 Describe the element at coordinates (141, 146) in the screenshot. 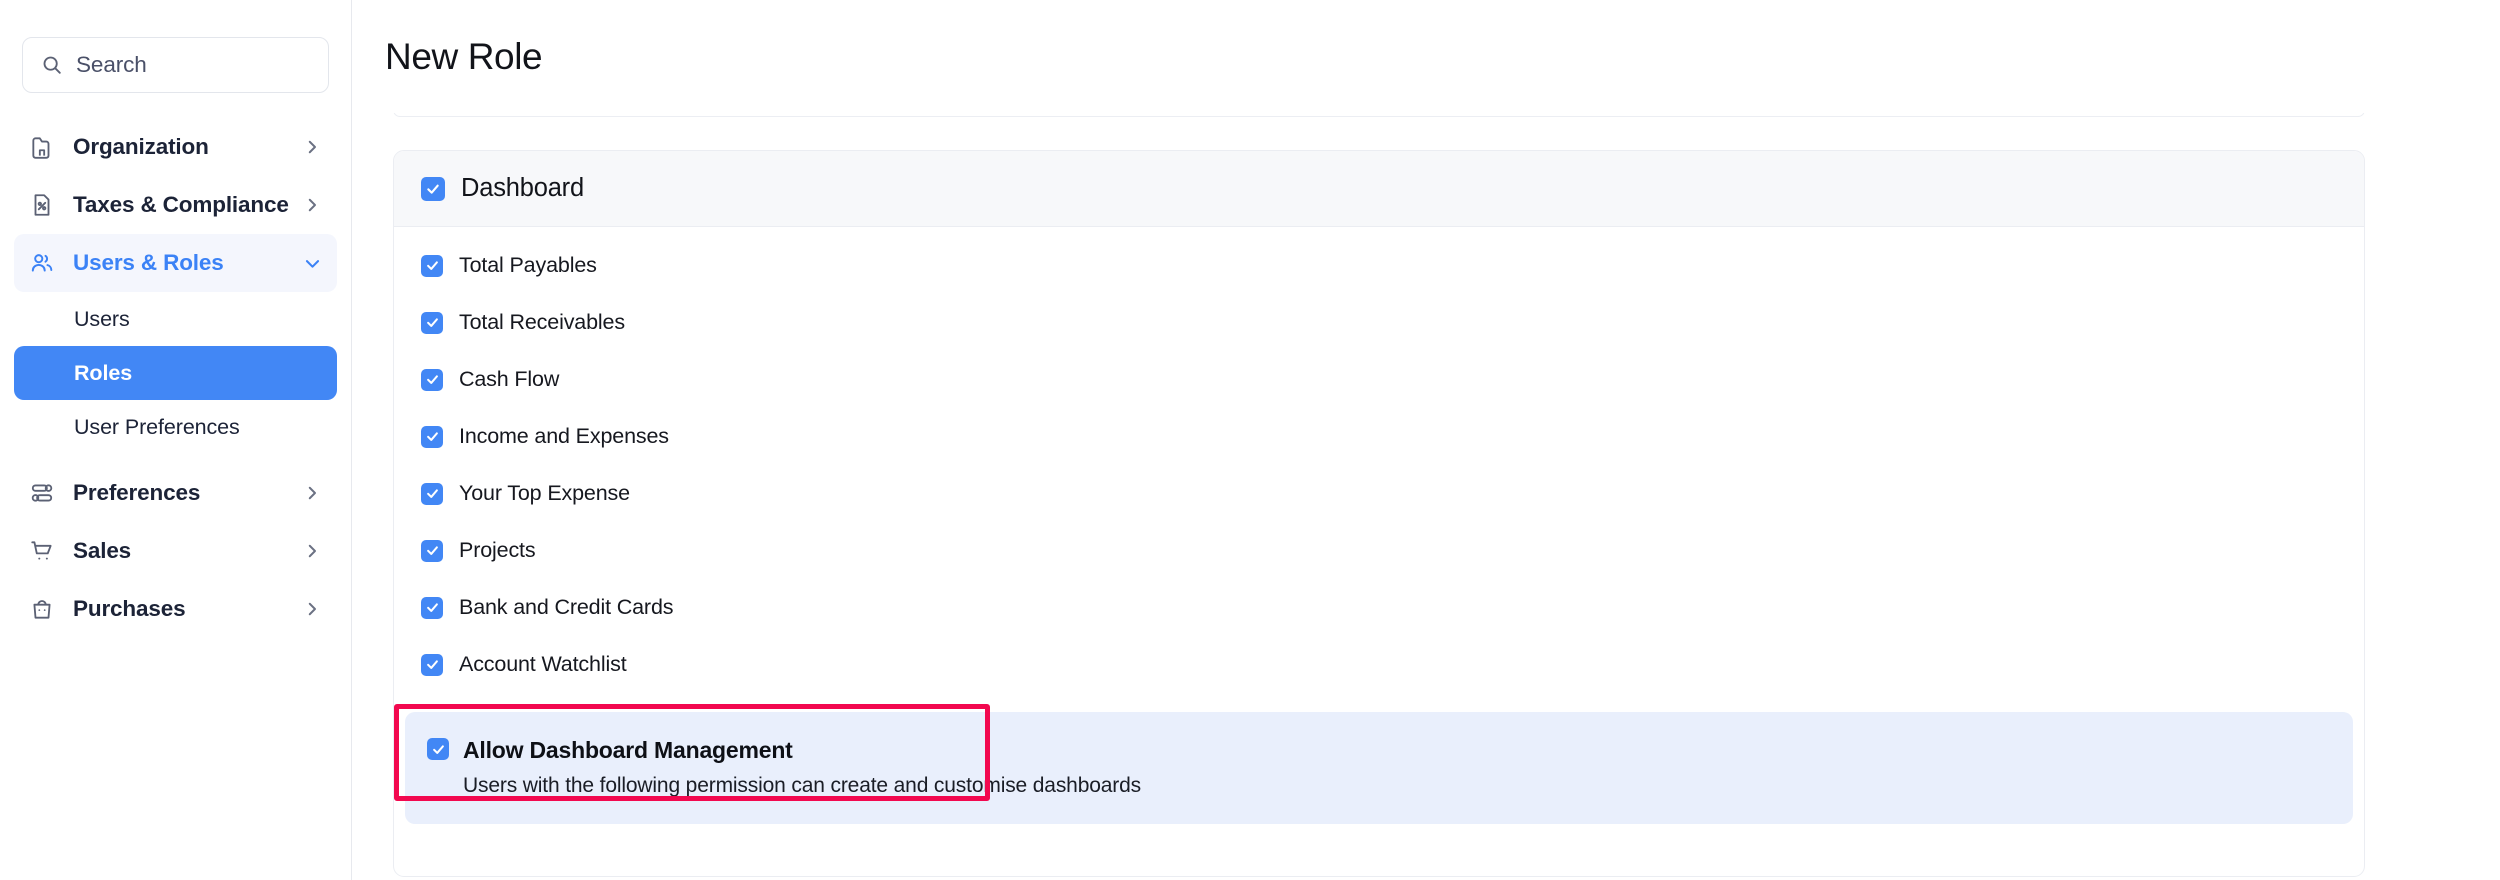

I see `sidebar-item-label: Organization` at that location.